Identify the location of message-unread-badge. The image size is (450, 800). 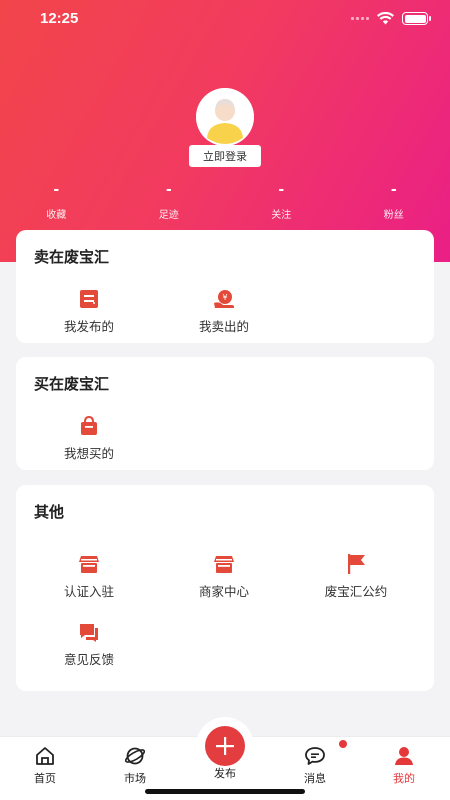
(343, 744).